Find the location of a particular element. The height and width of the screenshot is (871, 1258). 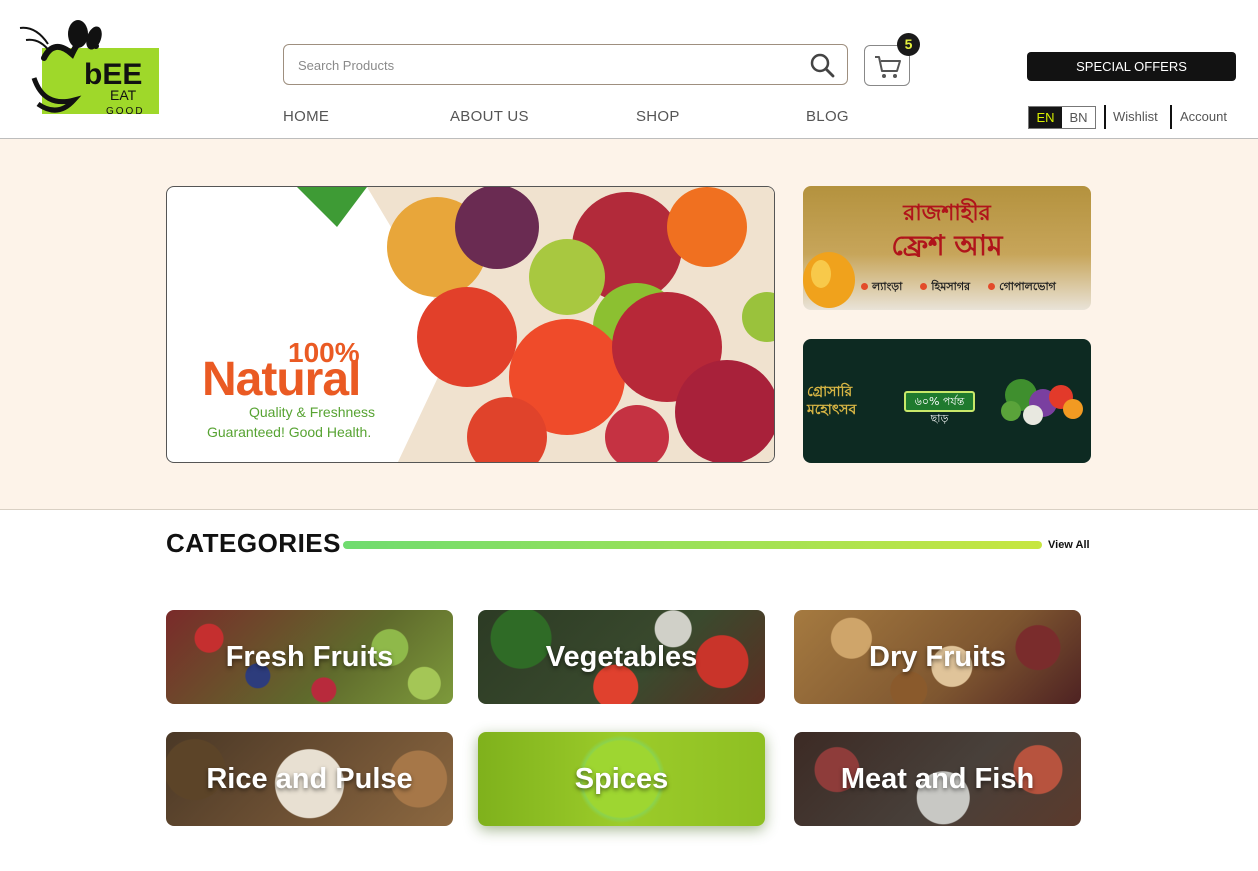

category-label: Meat and Fish is located at coordinates (937, 778).